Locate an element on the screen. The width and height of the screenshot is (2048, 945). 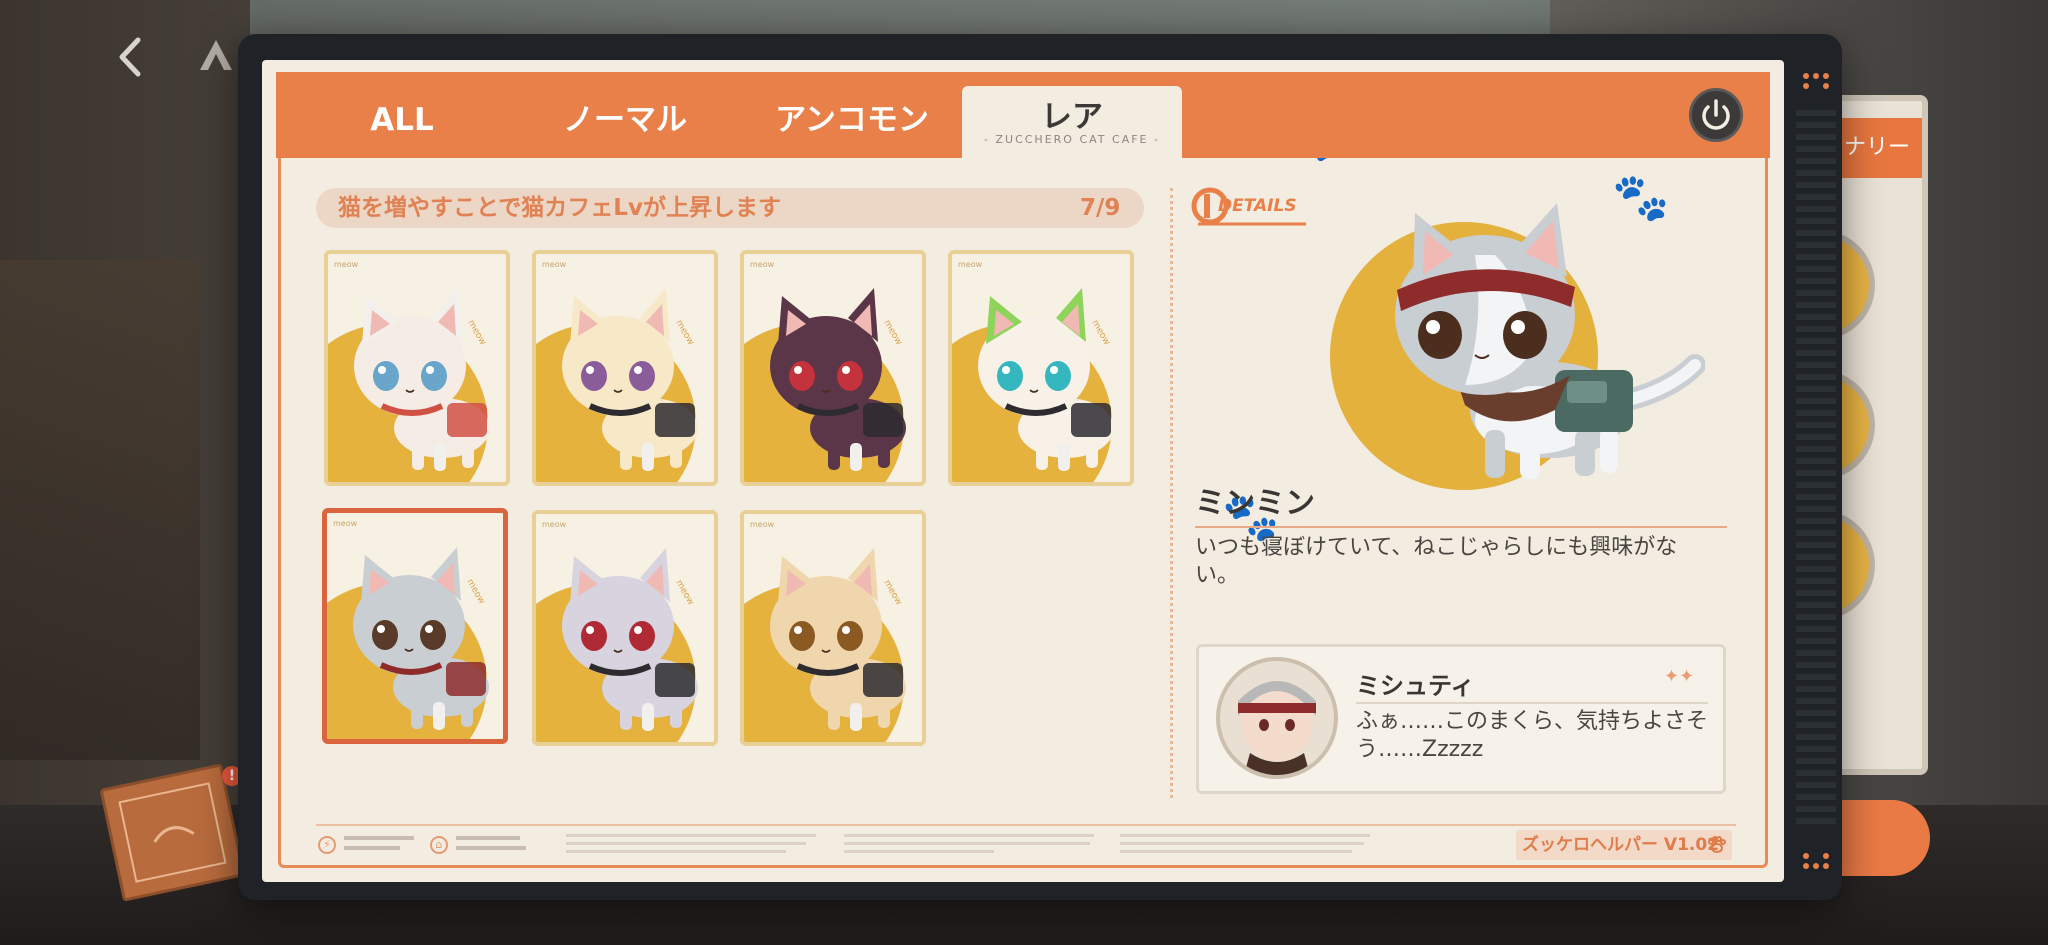
back-chevron-icon is located at coordinates (130, 57).